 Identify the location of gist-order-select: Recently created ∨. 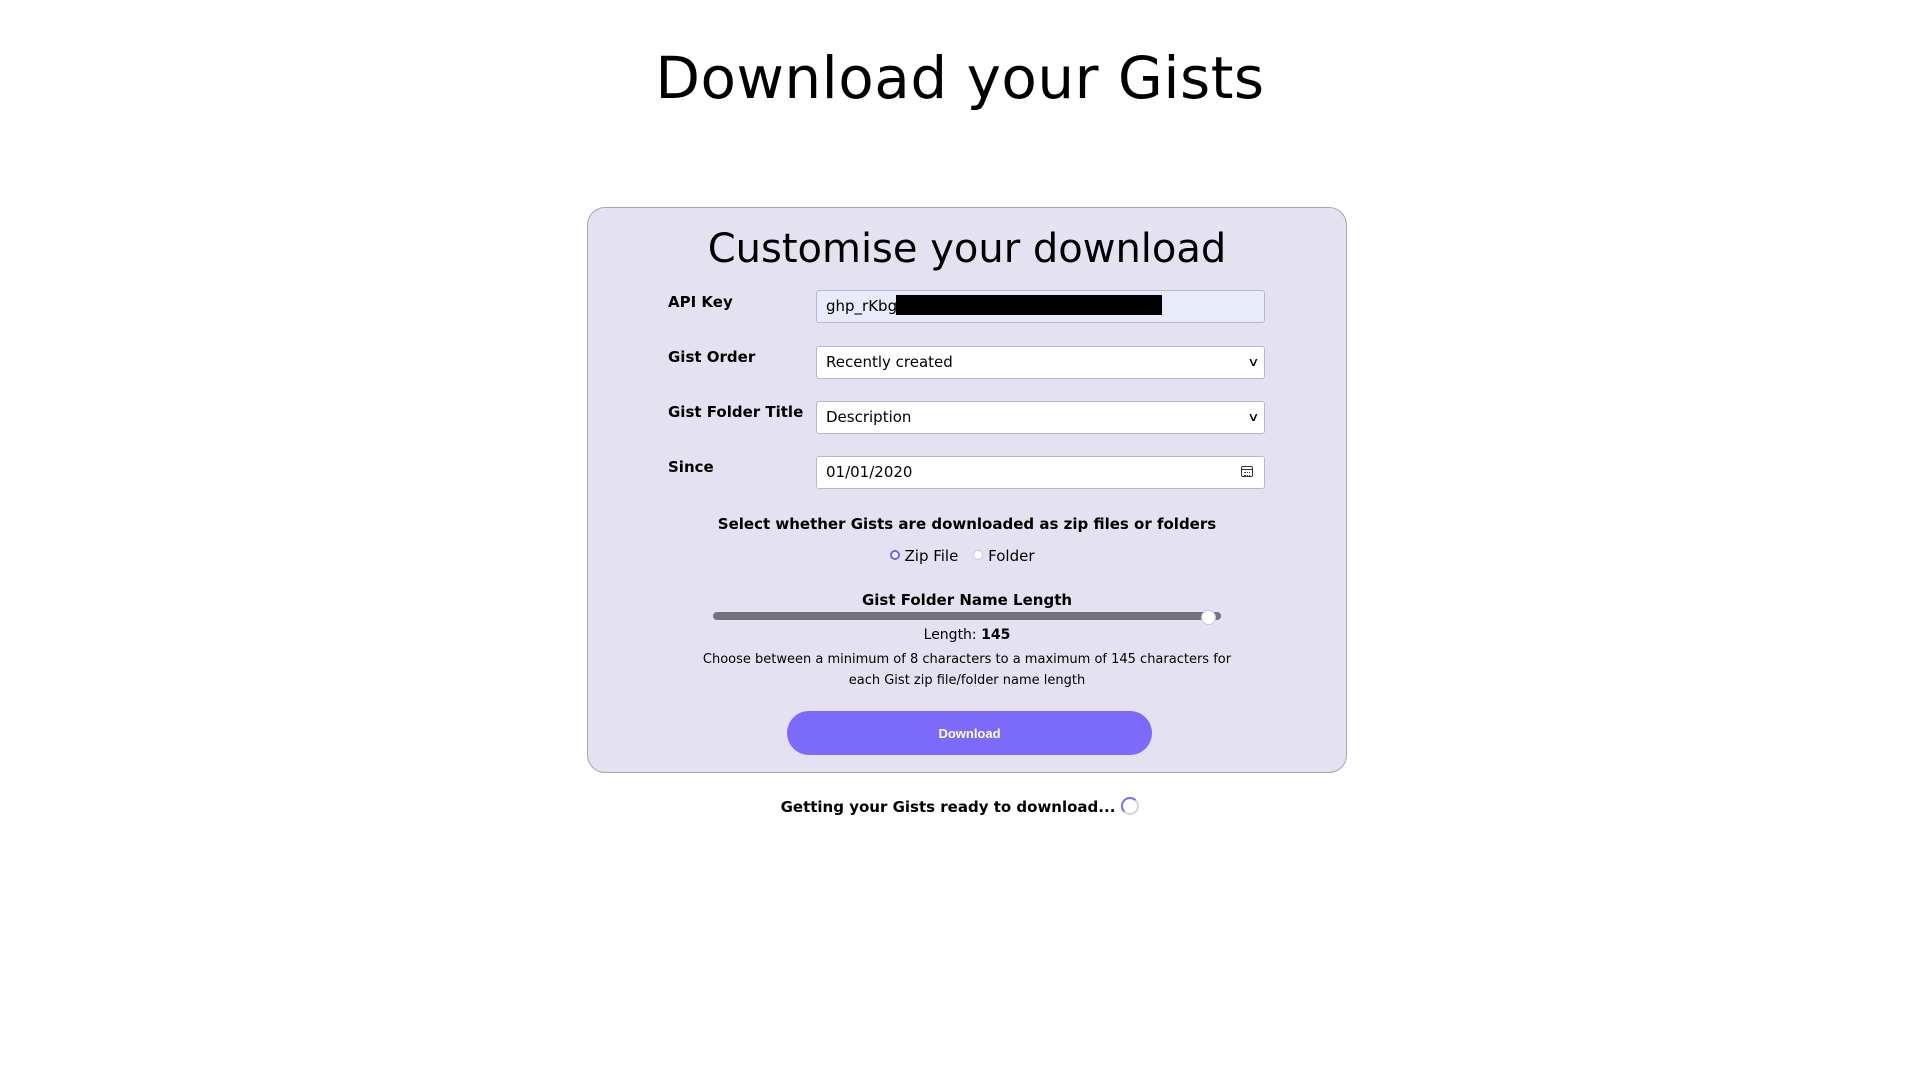
(1040, 362).